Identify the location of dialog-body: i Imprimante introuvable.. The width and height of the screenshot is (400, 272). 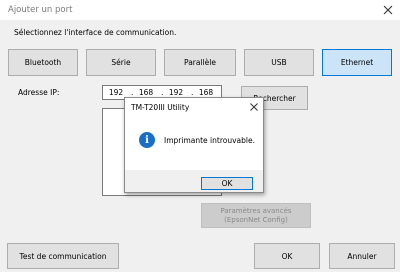
(194, 143).